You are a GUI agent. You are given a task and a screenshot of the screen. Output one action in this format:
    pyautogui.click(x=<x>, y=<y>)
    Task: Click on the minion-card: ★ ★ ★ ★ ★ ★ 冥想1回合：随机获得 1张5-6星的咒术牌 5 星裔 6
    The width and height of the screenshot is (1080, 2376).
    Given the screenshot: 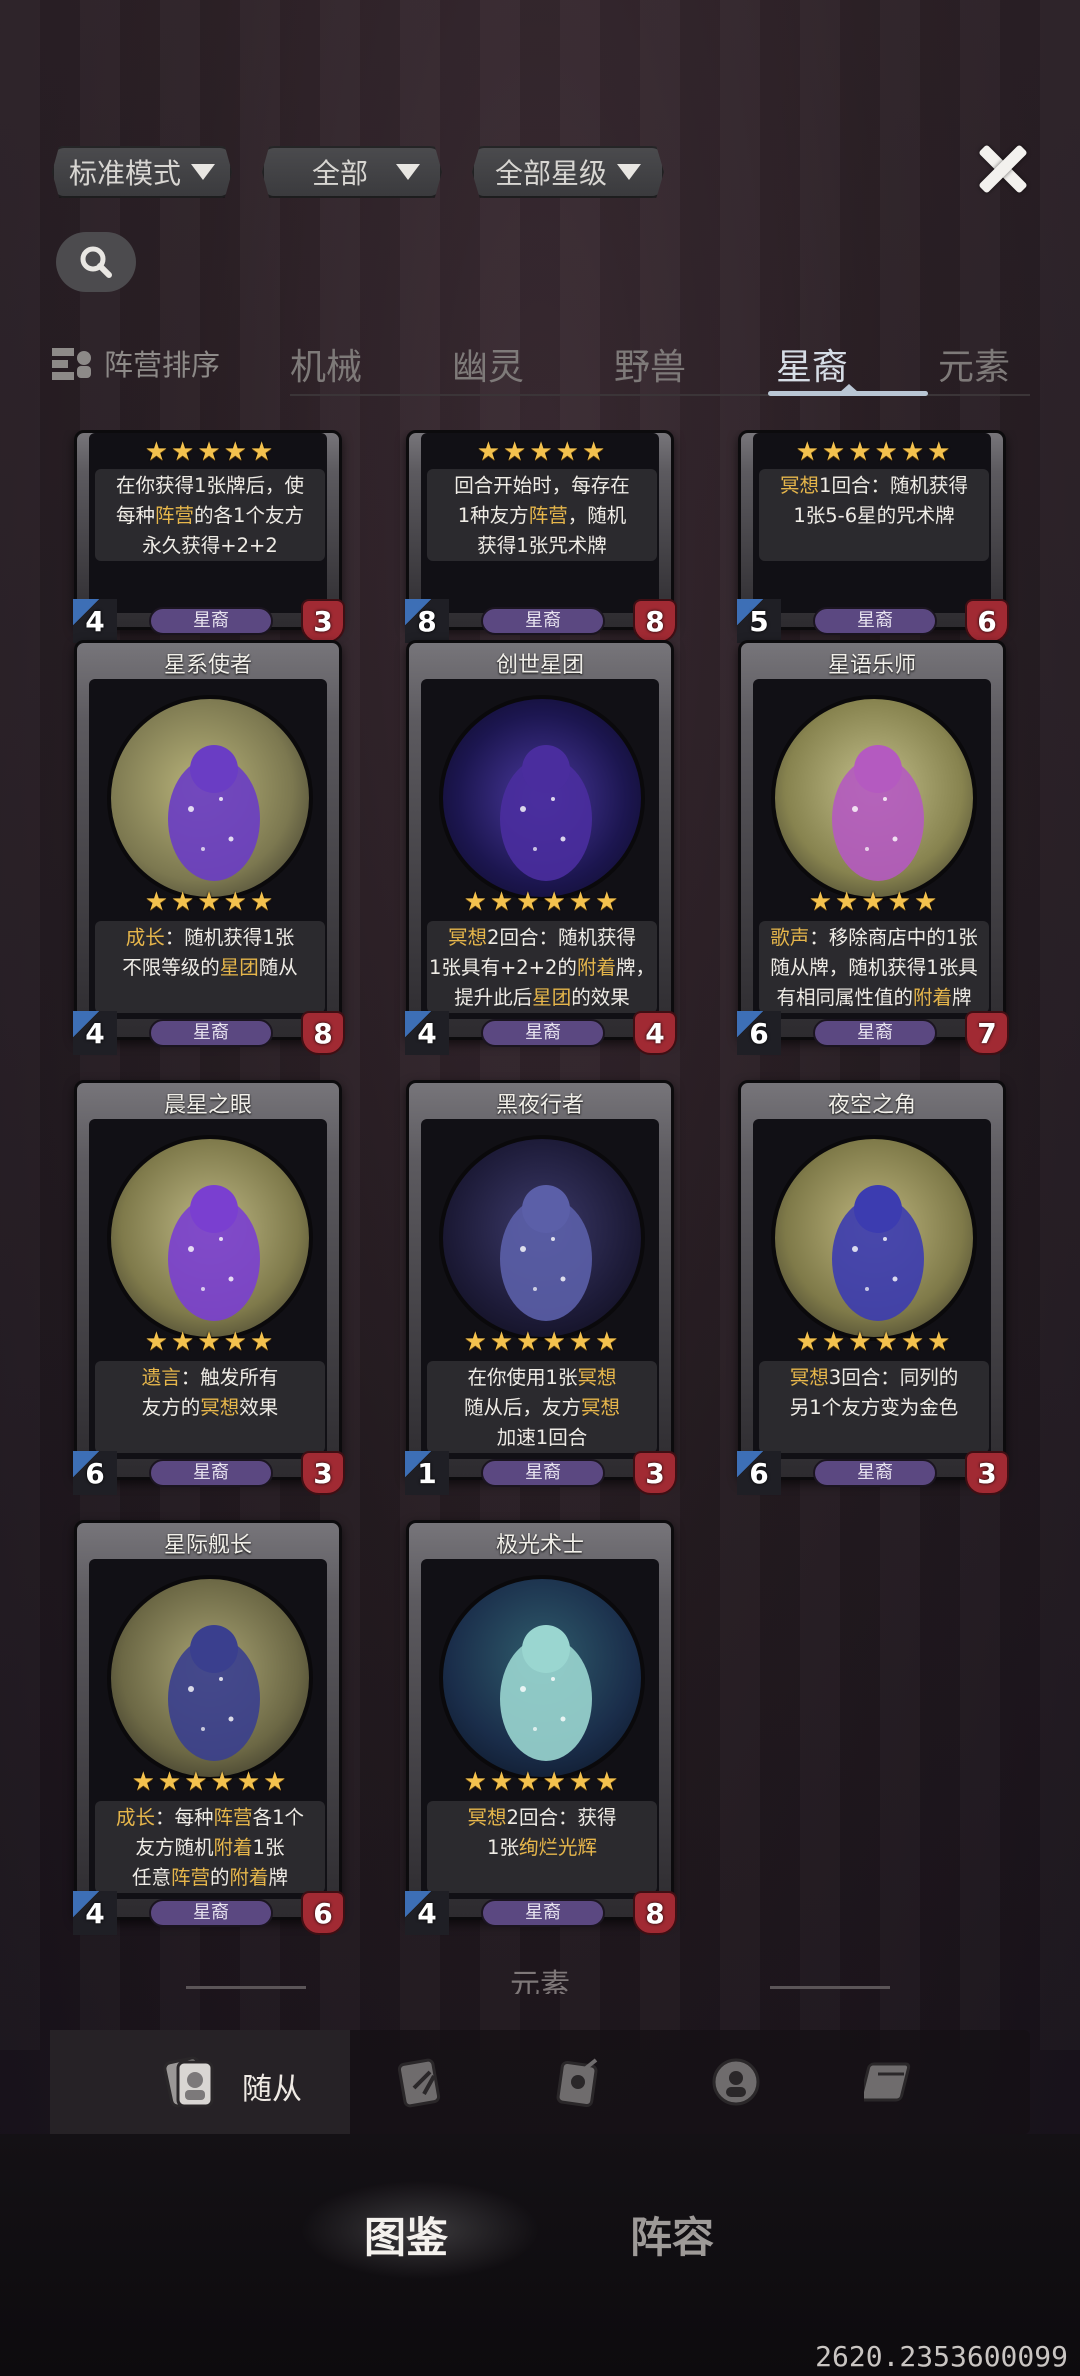 What is the action you would take?
    pyautogui.click(x=873, y=536)
    